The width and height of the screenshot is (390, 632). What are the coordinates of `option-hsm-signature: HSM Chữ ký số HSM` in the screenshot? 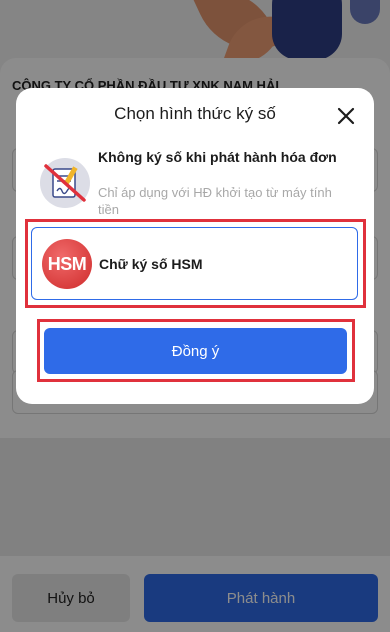 It's located at (194, 263).